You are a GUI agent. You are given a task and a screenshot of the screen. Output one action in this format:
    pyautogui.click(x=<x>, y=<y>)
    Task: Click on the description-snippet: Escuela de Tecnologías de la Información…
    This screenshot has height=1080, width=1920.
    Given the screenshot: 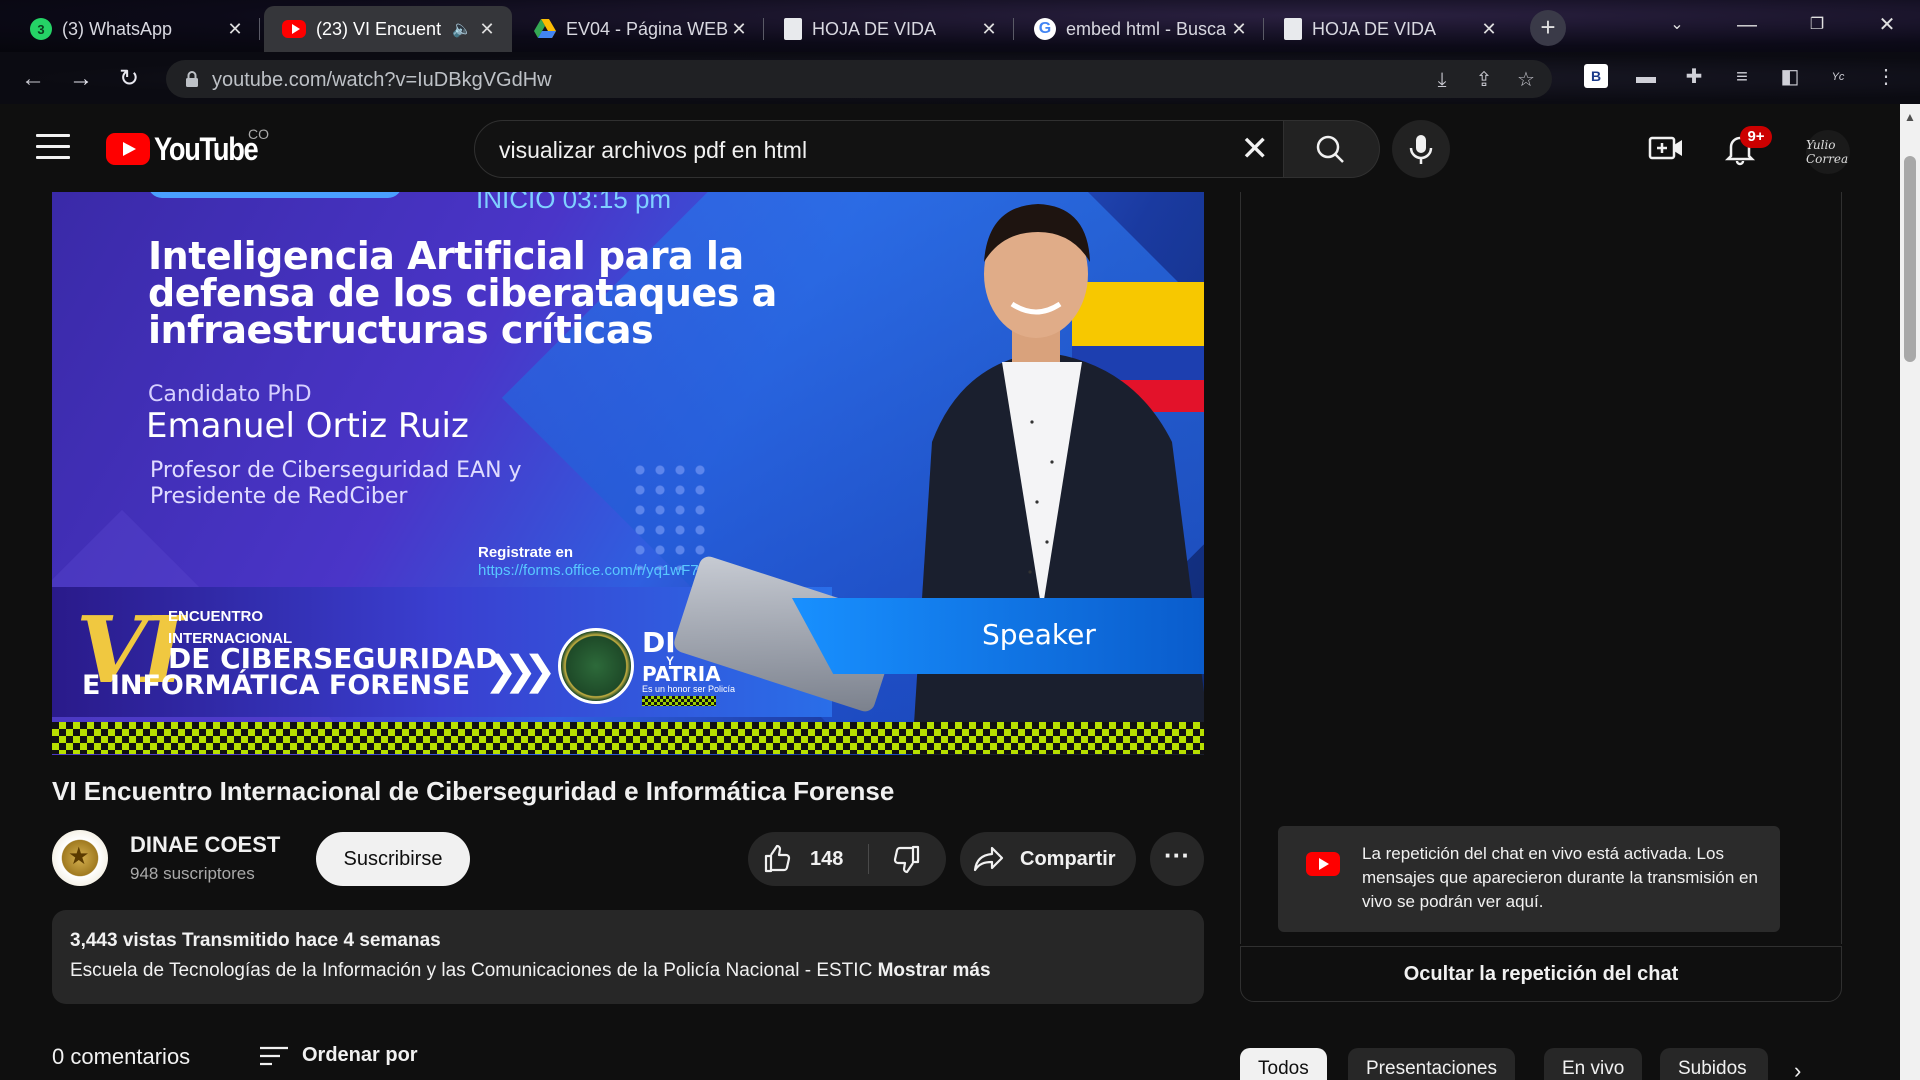 What is the action you would take?
    pyautogui.click(x=474, y=970)
    